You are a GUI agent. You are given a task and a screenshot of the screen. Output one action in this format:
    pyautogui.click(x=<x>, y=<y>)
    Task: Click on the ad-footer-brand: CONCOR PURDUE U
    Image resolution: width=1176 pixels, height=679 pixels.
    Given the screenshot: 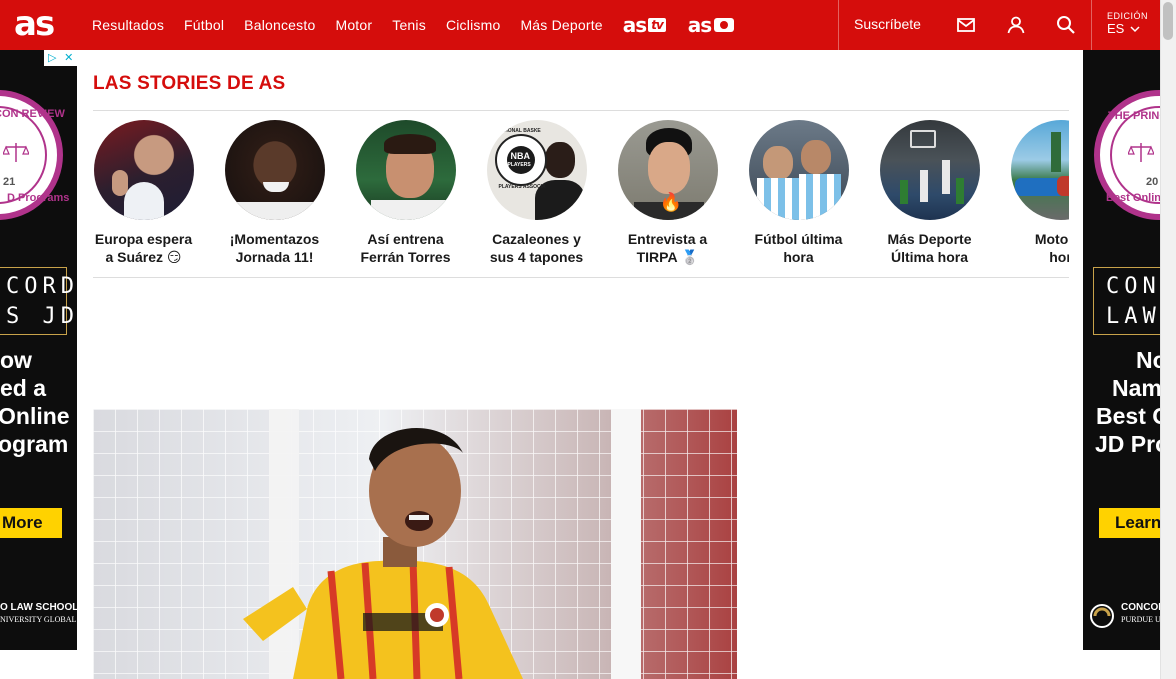 What is the action you would take?
    pyautogui.click(x=1140, y=614)
    